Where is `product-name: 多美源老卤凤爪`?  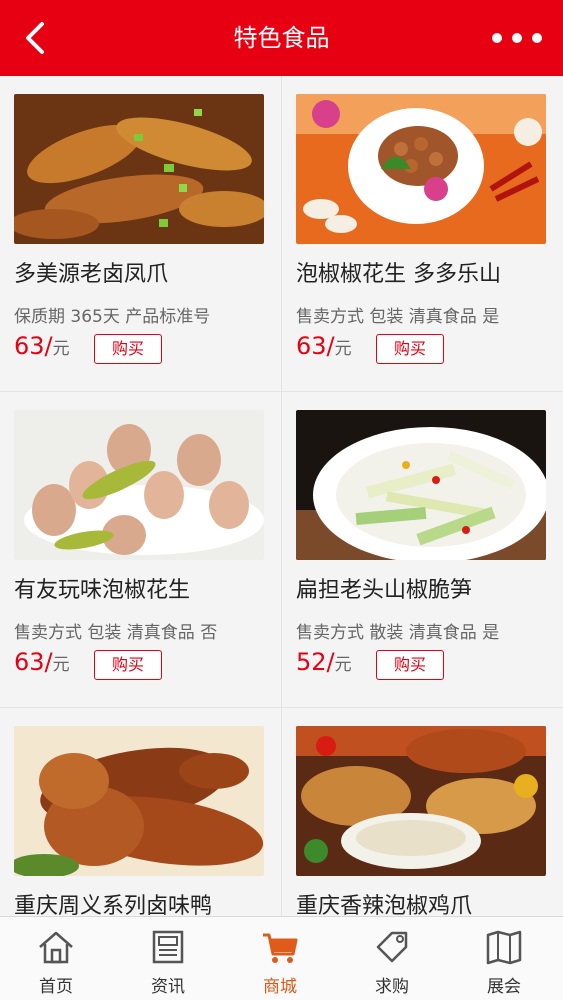
product-name: 多美源老卤凤爪 is located at coordinates (143, 272).